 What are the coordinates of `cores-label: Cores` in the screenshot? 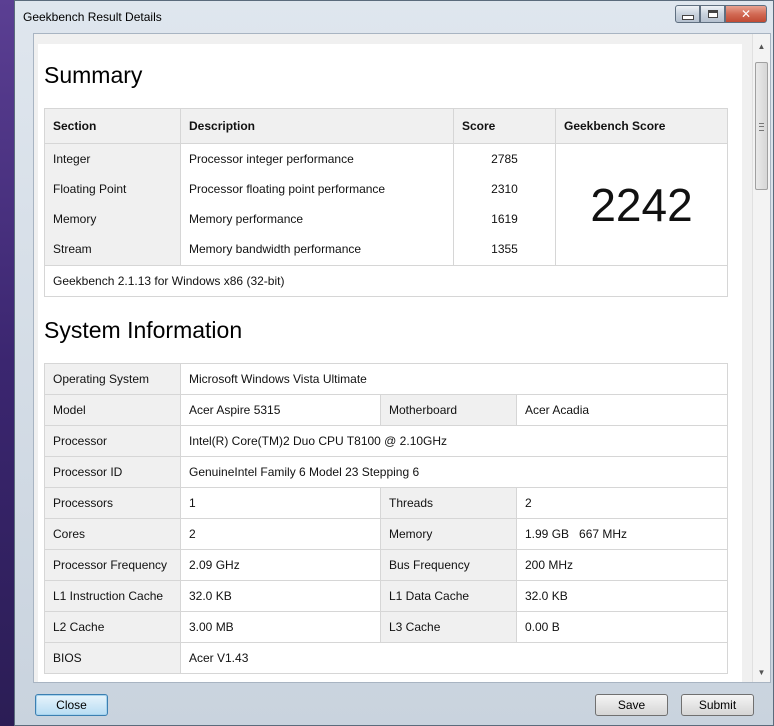 It's located at (112, 534).